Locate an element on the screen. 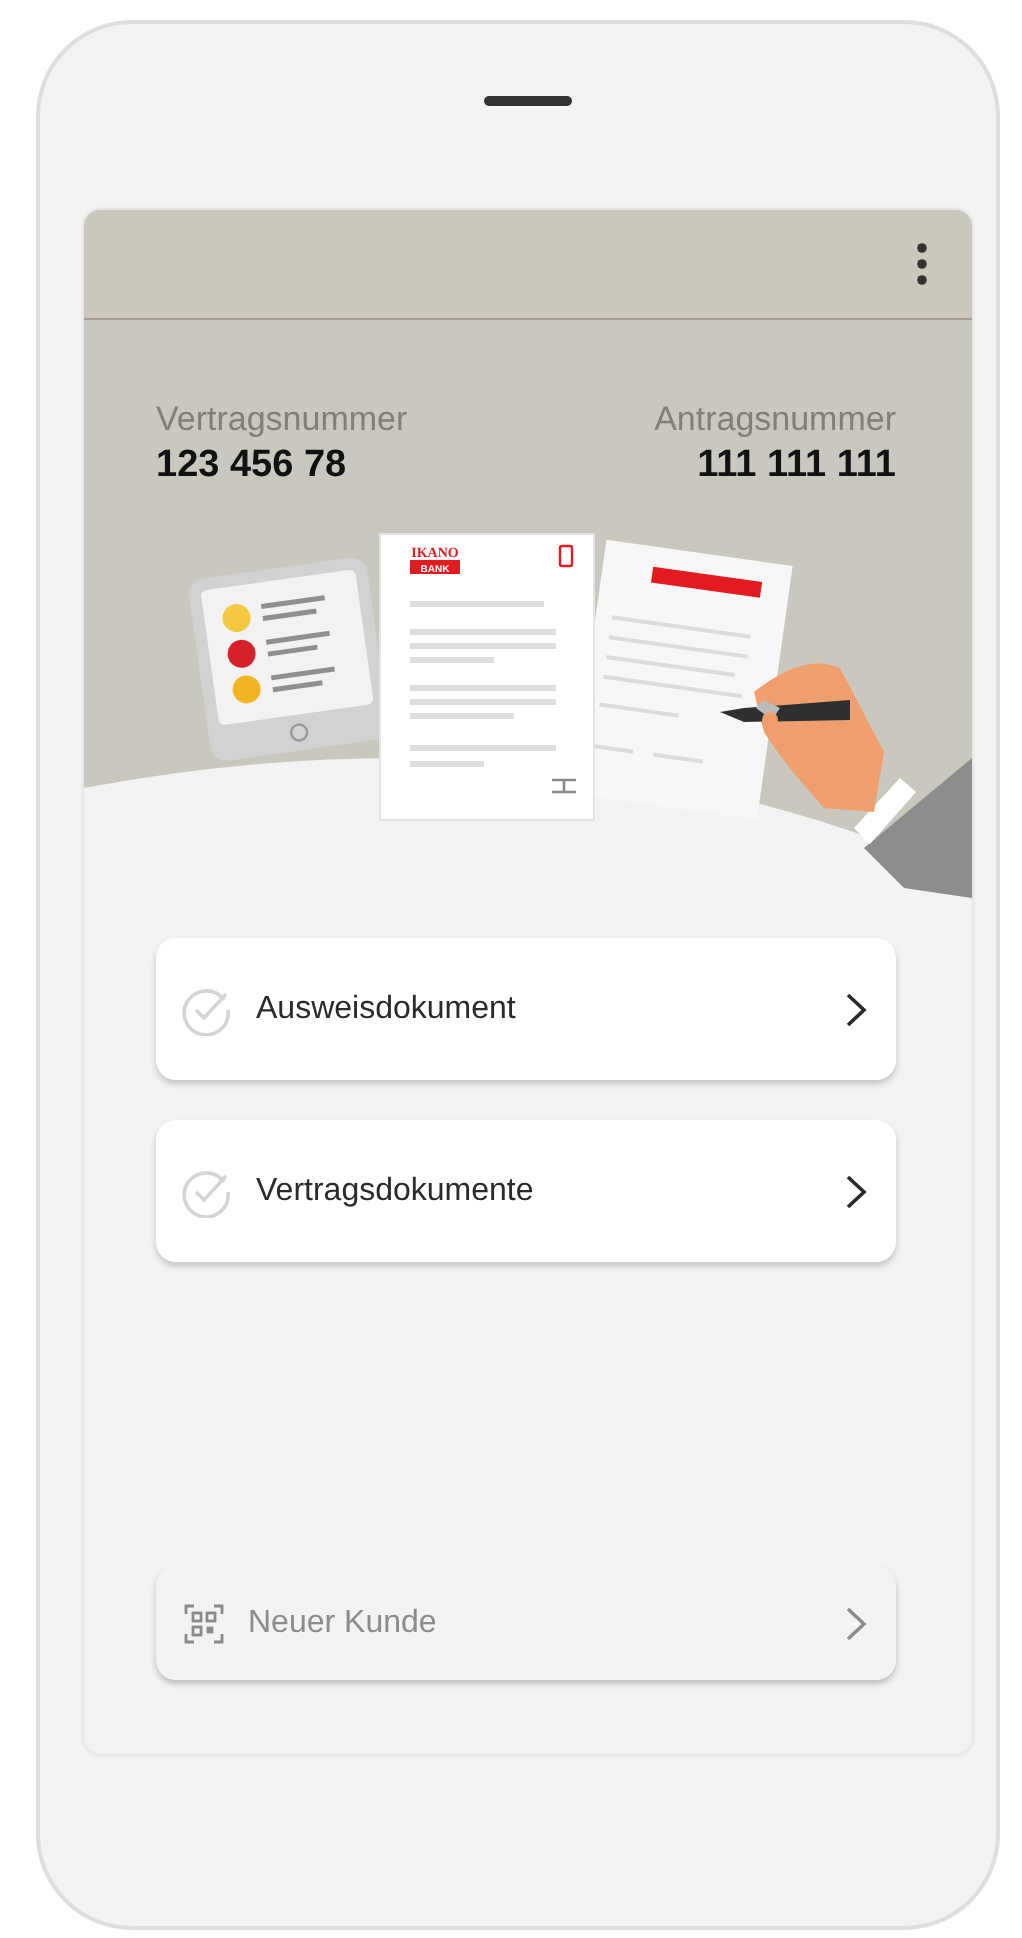 This screenshot has width=1022, height=1938. contract-number: 123 456 78 is located at coordinates (252, 466).